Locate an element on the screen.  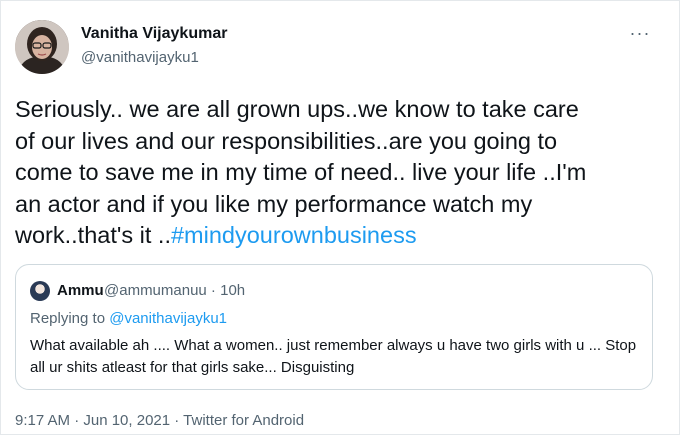
avatar-image is located at coordinates (42, 47).